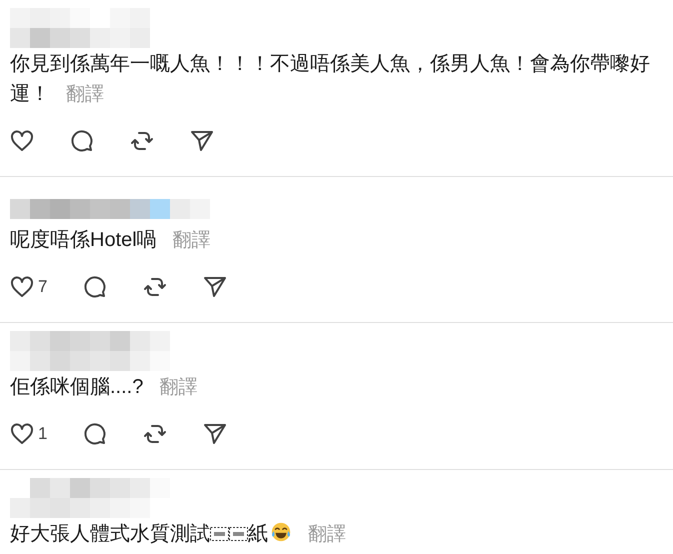 This screenshot has width=673, height=554. Describe the element at coordinates (111, 240) in the screenshot. I see `comment-text: 呢度唔係Hotel喎 翻譯` at that location.